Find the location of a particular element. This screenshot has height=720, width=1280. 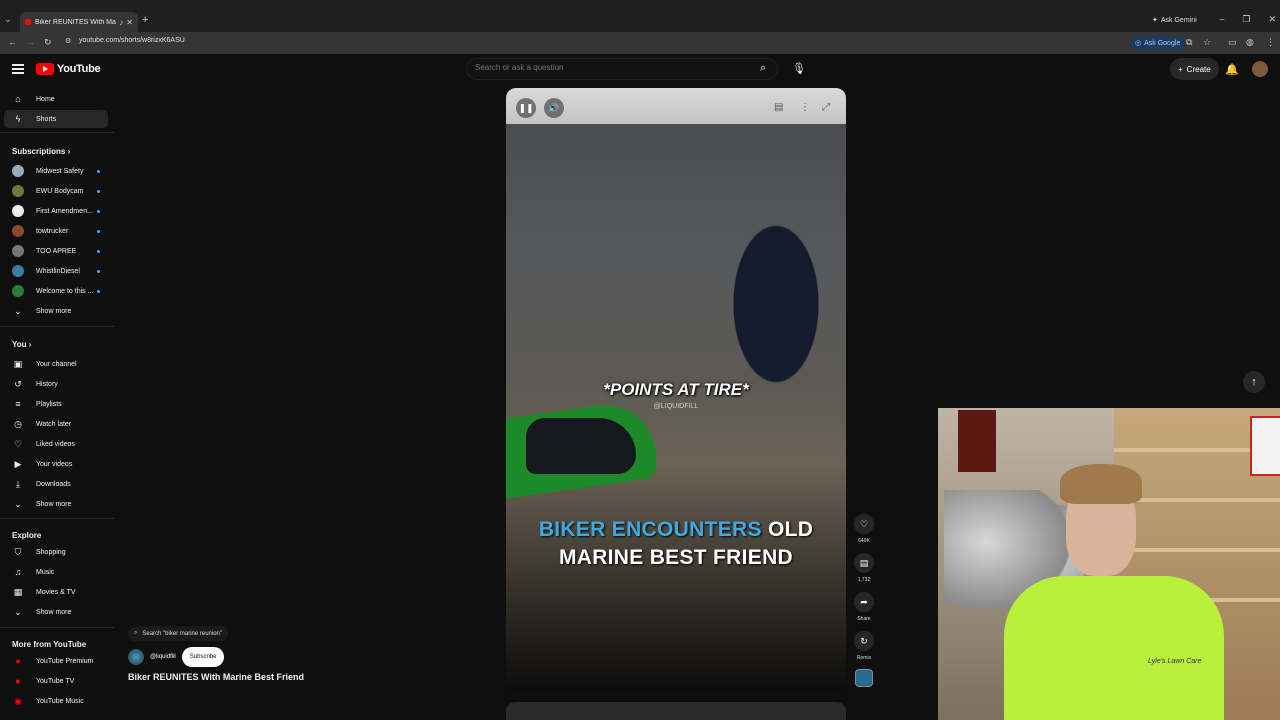

scroll-up-icon: ↑ is located at coordinates (1254, 382).